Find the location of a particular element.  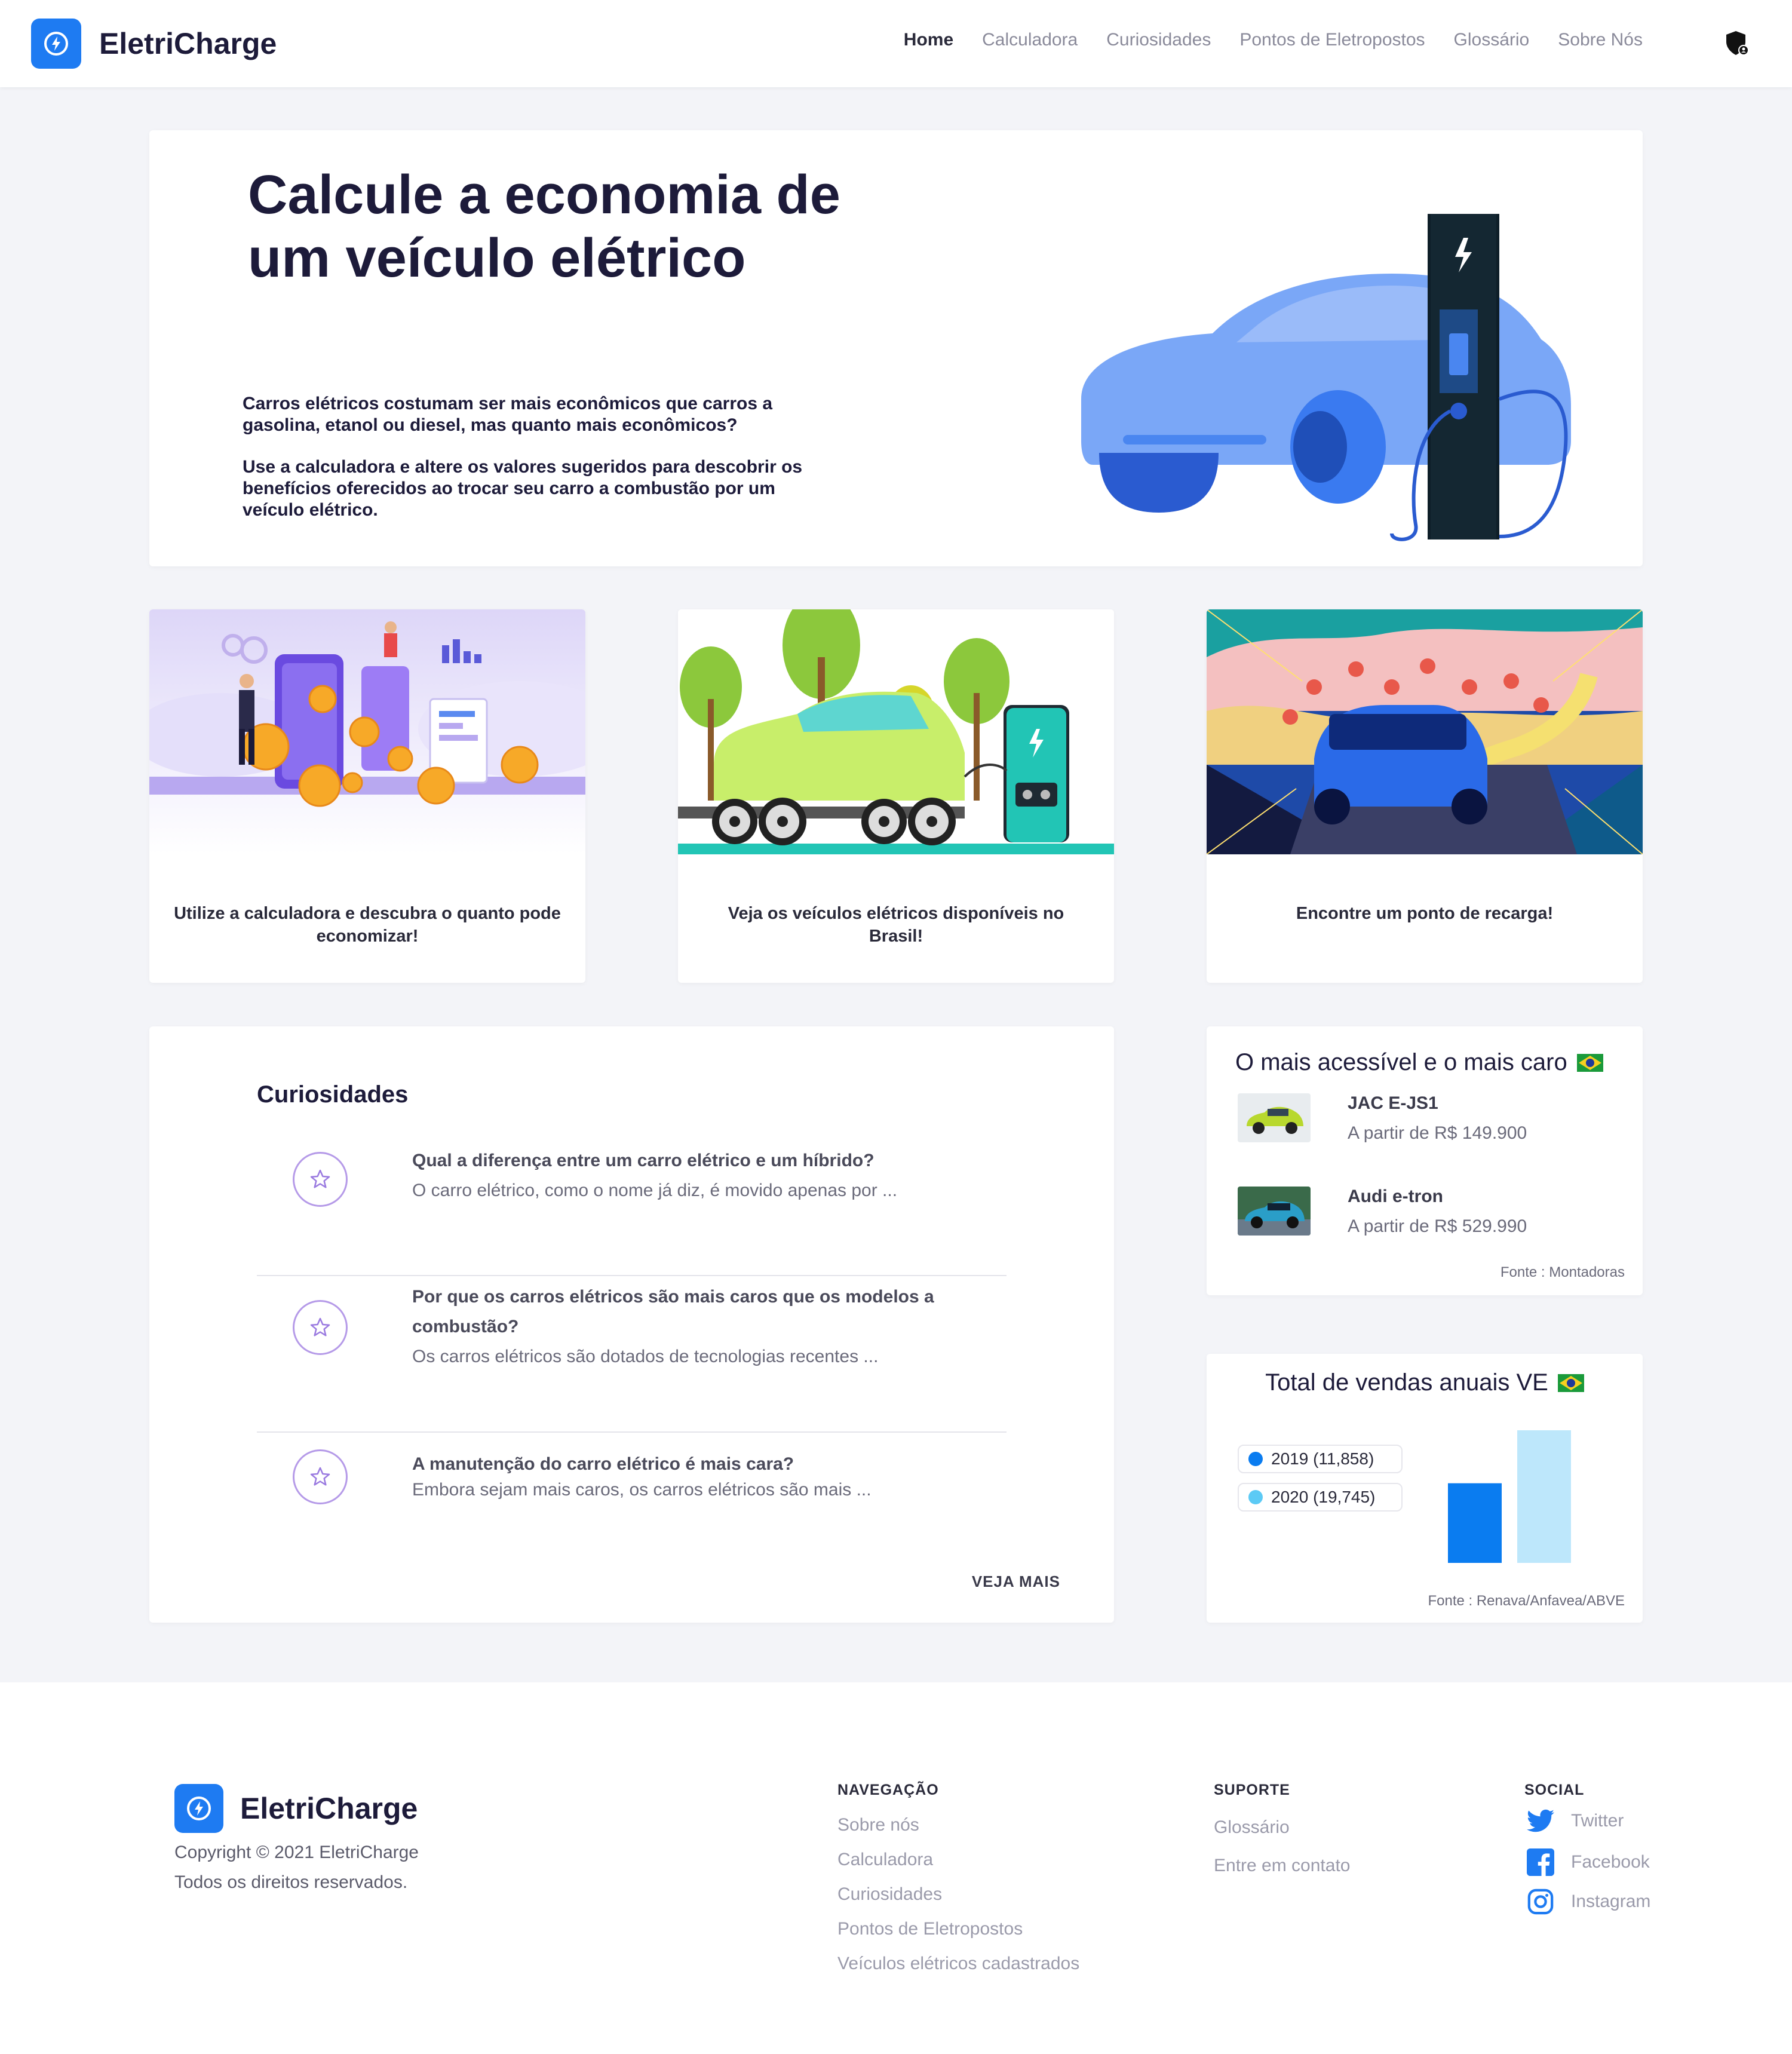

facebook-icon is located at coordinates (1540, 1862).